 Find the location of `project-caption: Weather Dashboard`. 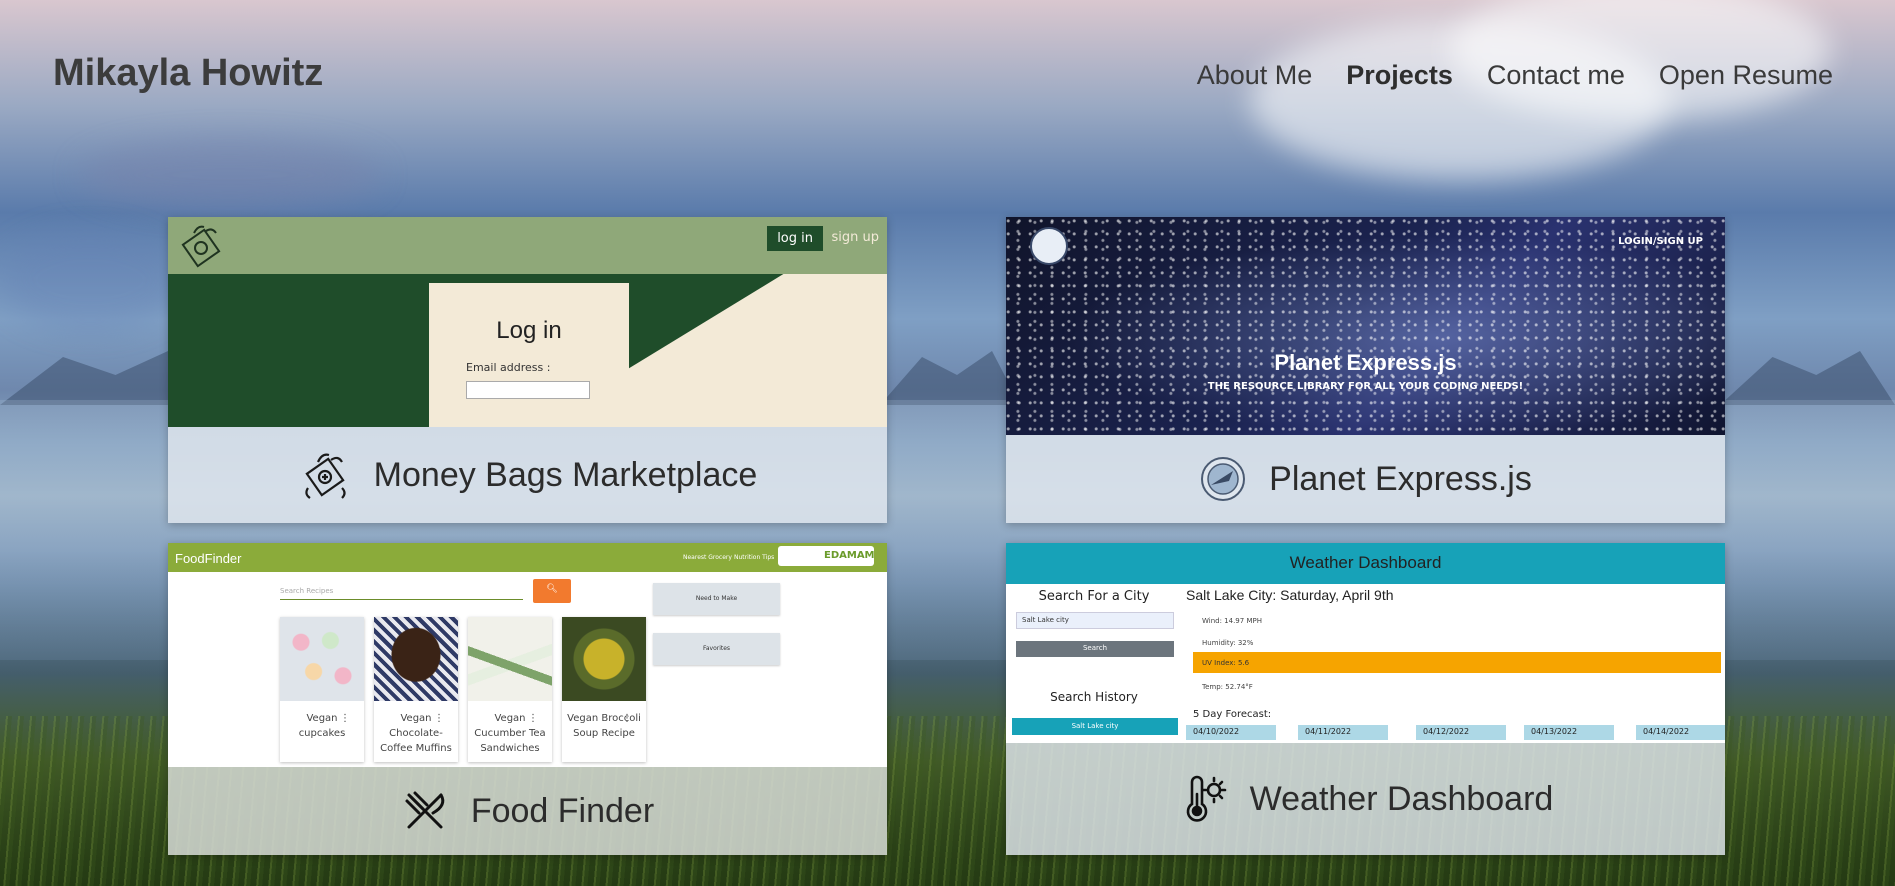

project-caption: Weather Dashboard is located at coordinates (1365, 799).